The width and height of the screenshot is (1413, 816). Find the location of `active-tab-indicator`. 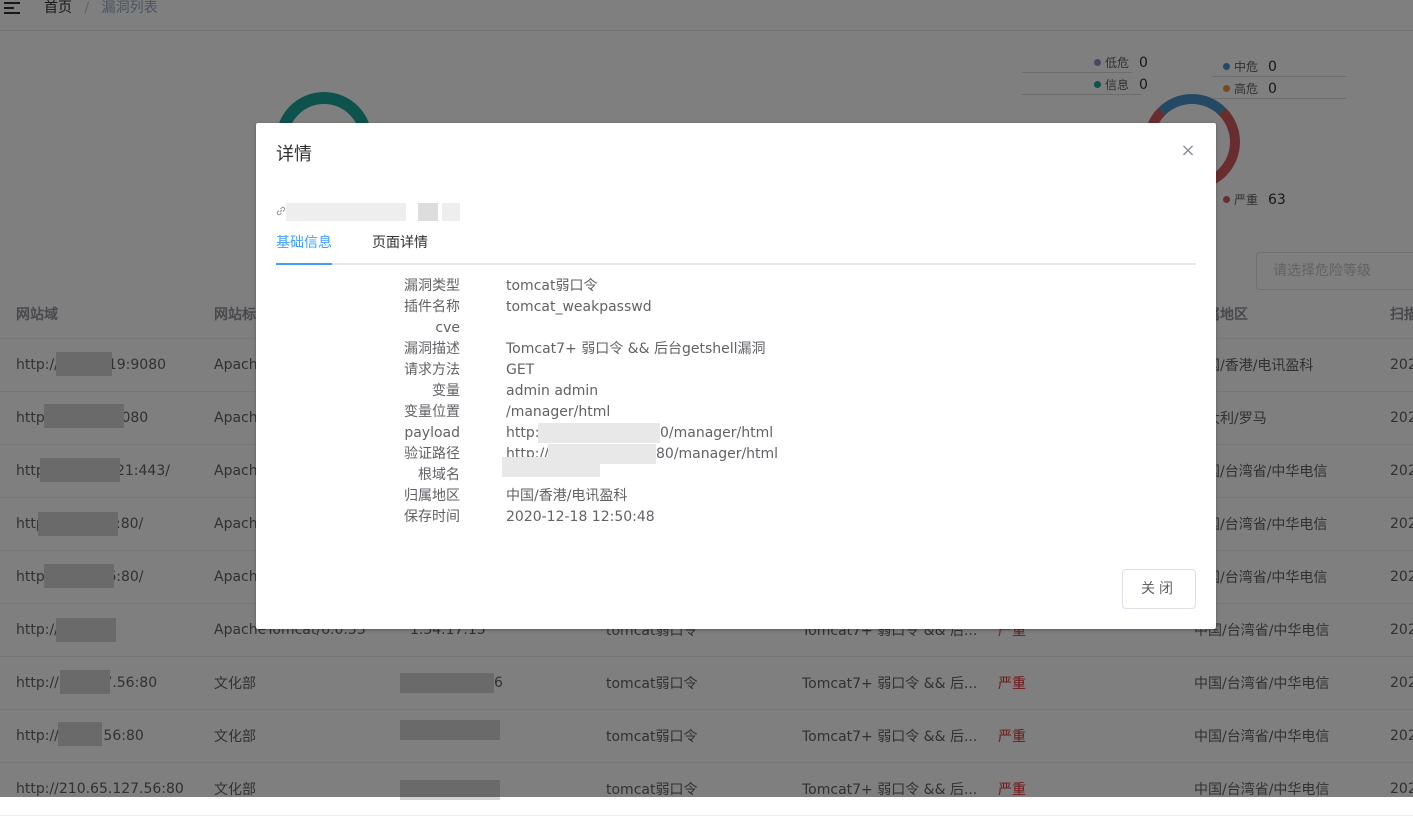

active-tab-indicator is located at coordinates (304, 264).